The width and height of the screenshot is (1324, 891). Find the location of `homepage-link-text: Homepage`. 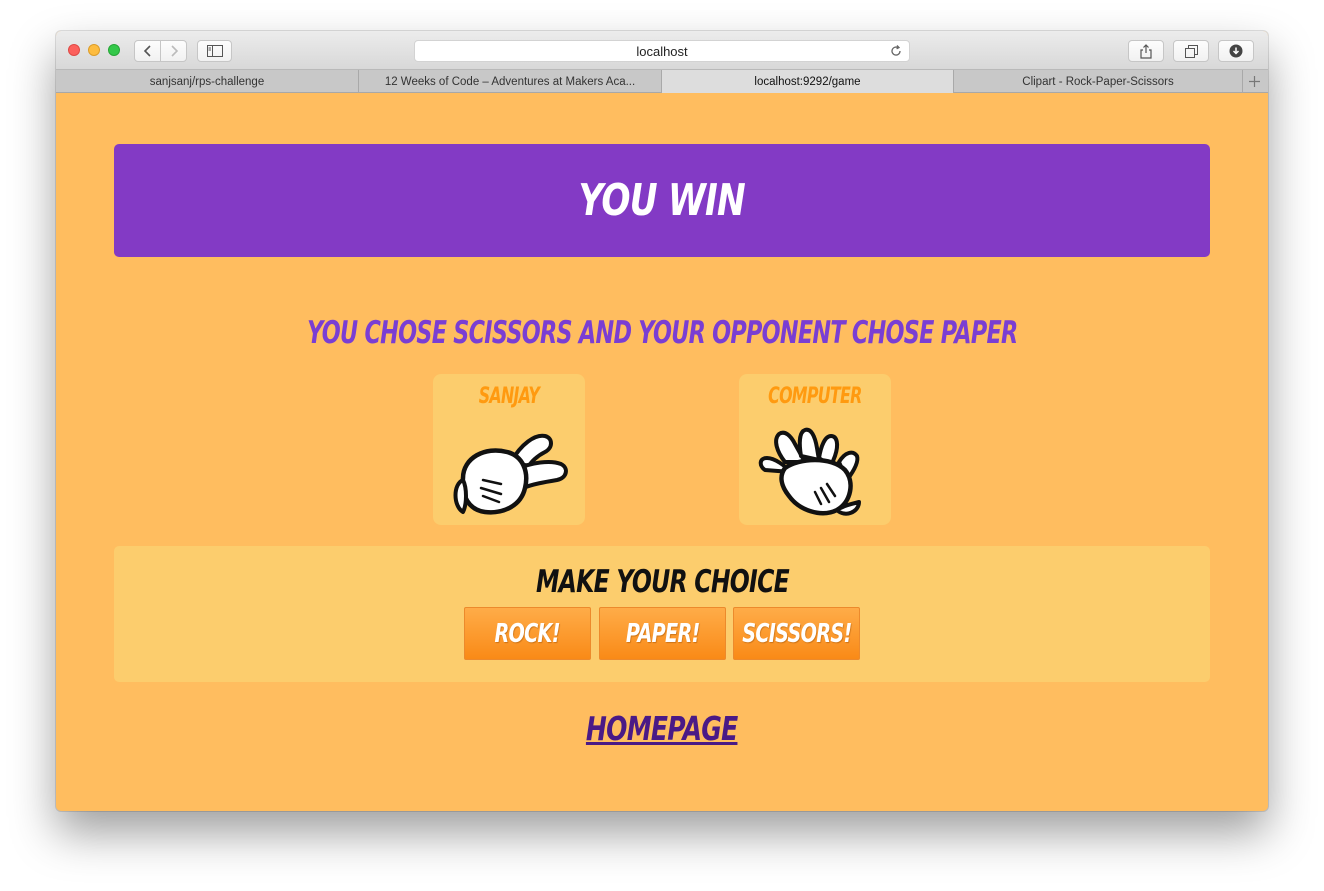

homepage-link-text: Homepage is located at coordinates (662, 728).